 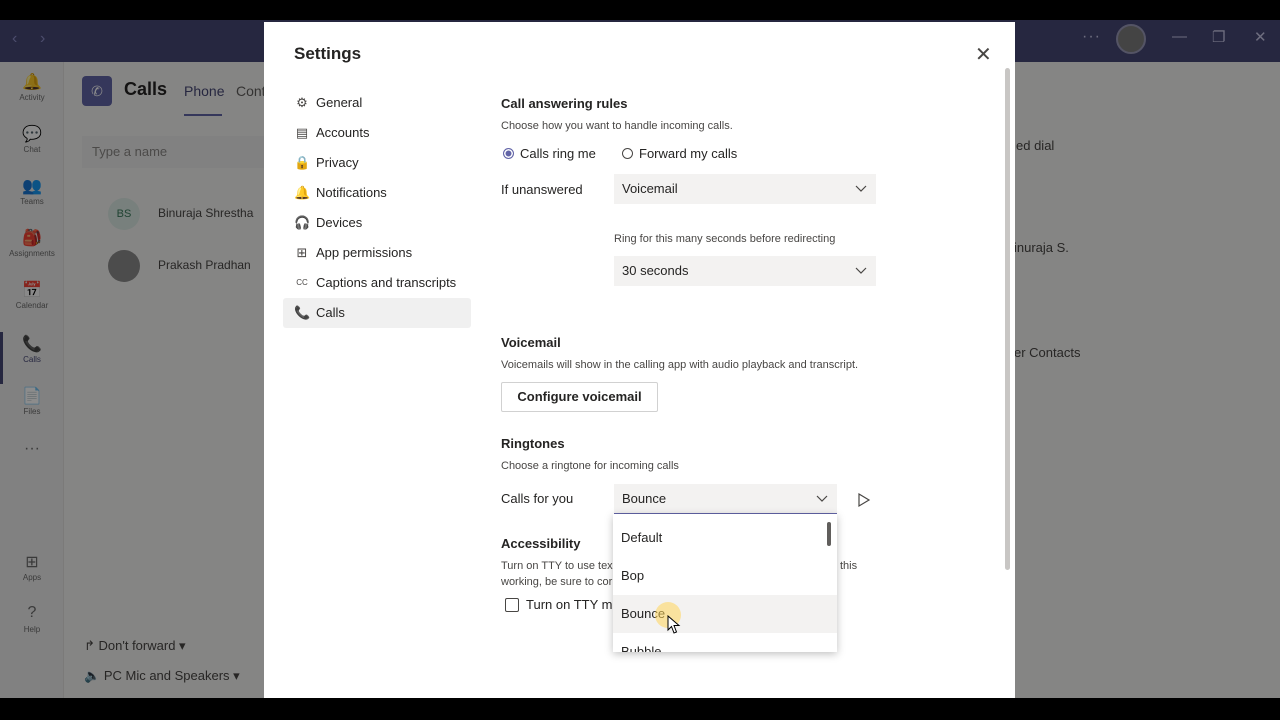 I want to click on ringtone-dropdown-list: Default Bop Bounce Bubble, so click(x=725, y=583).